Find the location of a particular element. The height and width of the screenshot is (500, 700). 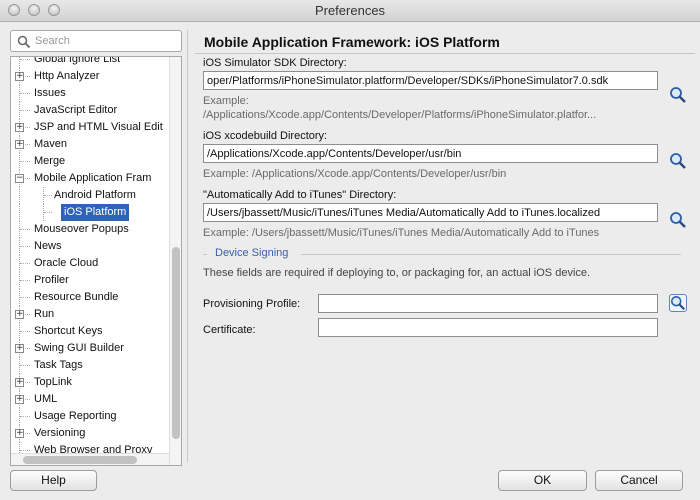

ok-button: OK is located at coordinates (542, 480).